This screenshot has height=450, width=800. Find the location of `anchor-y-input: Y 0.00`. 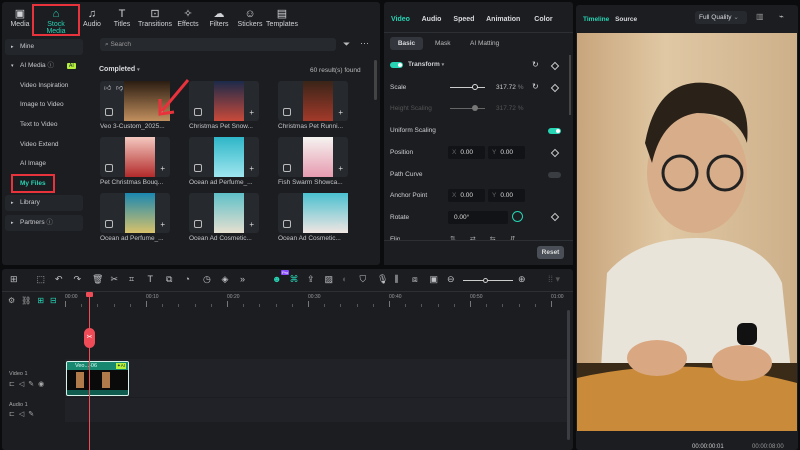

anchor-y-input: Y 0.00 is located at coordinates (506, 195).